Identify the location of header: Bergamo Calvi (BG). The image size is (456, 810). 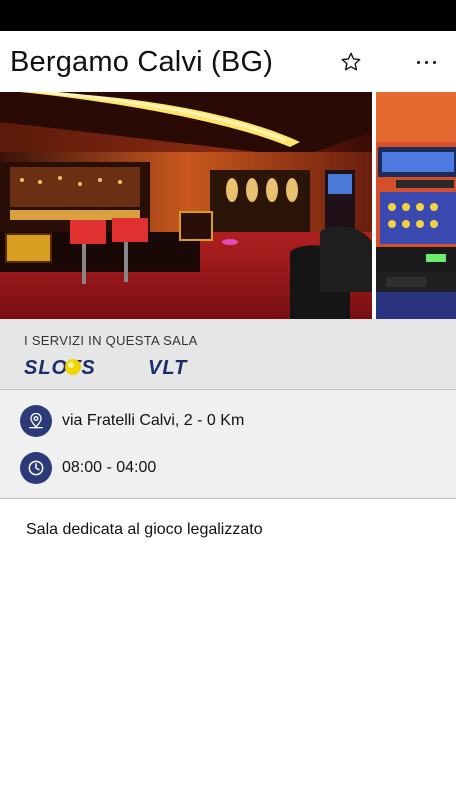
(228, 61).